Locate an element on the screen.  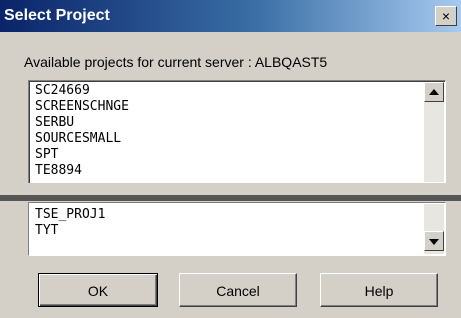
list-item: TE8894 is located at coordinates (58, 170).